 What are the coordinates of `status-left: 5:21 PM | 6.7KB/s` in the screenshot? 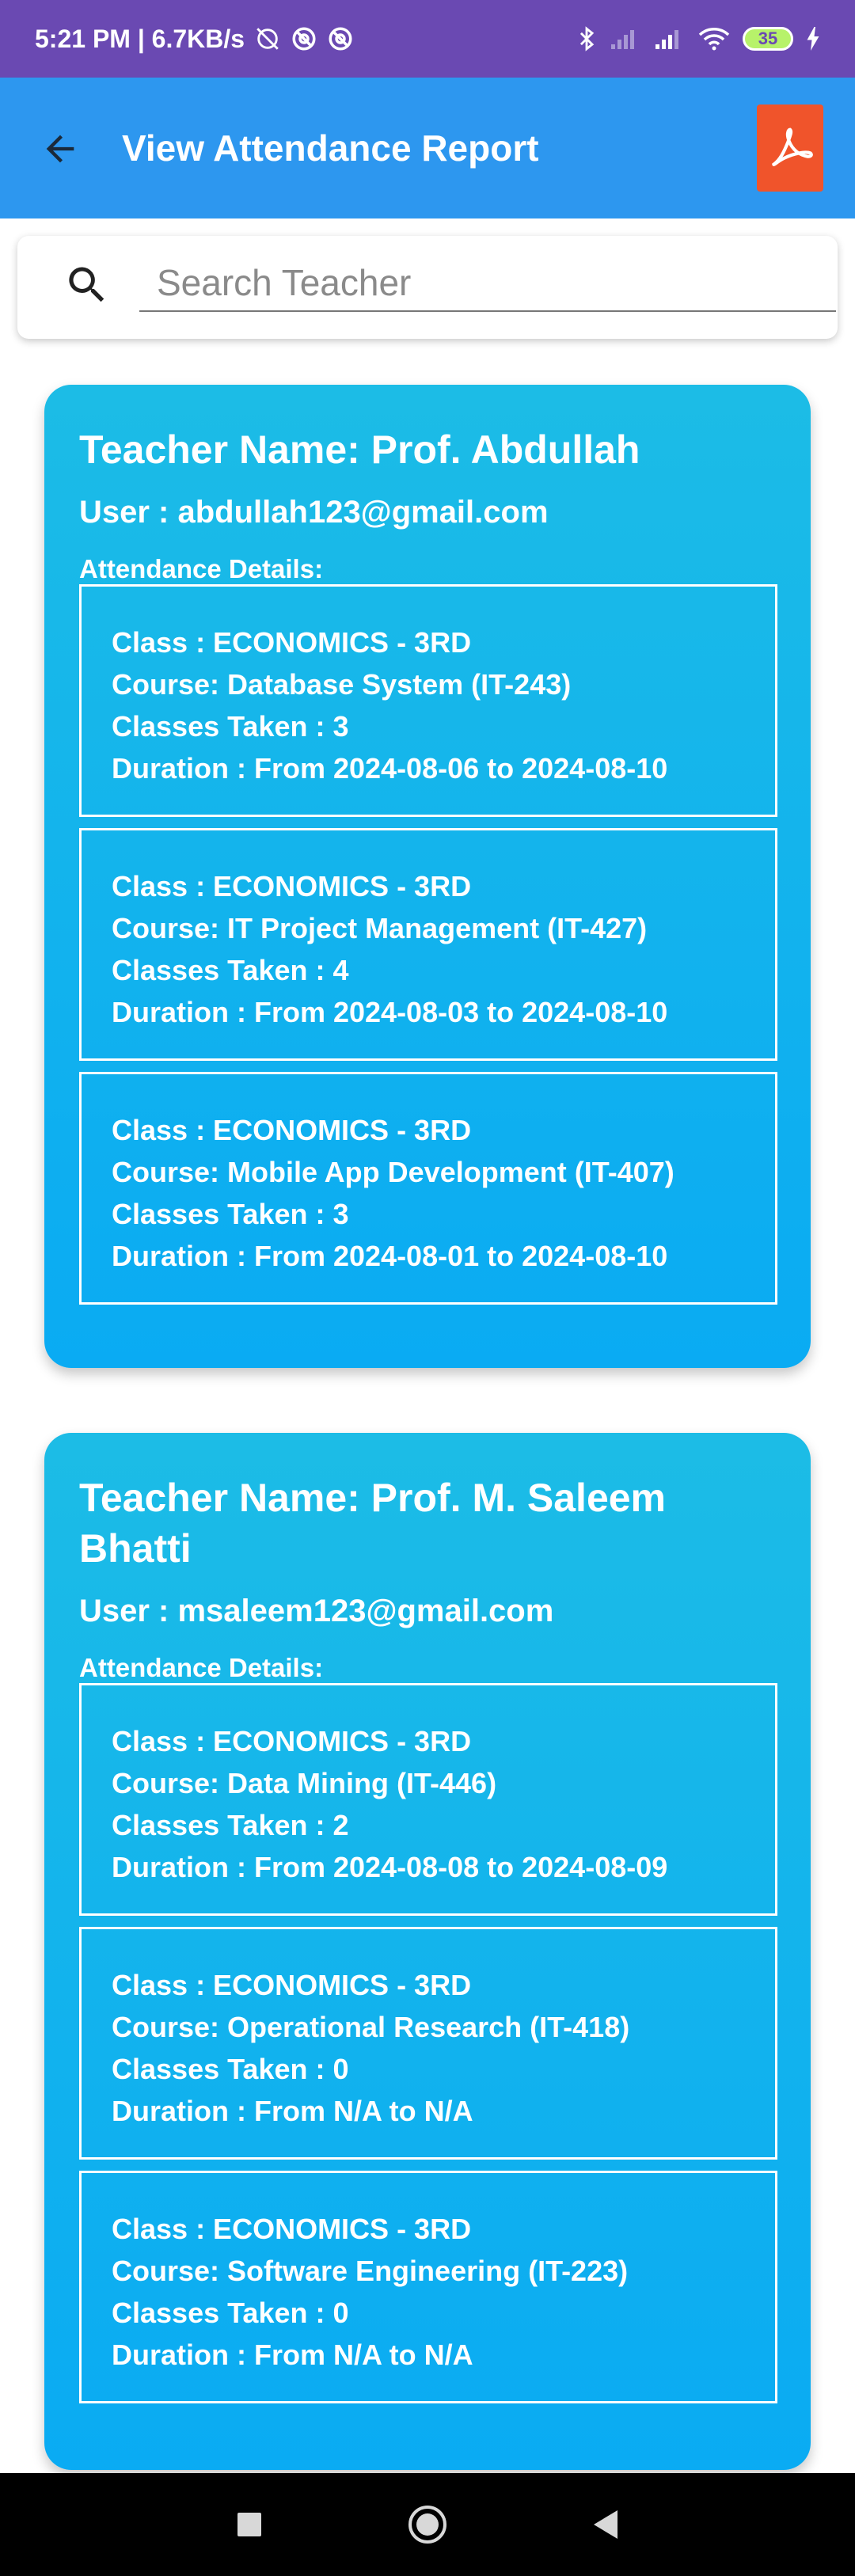 It's located at (194, 39).